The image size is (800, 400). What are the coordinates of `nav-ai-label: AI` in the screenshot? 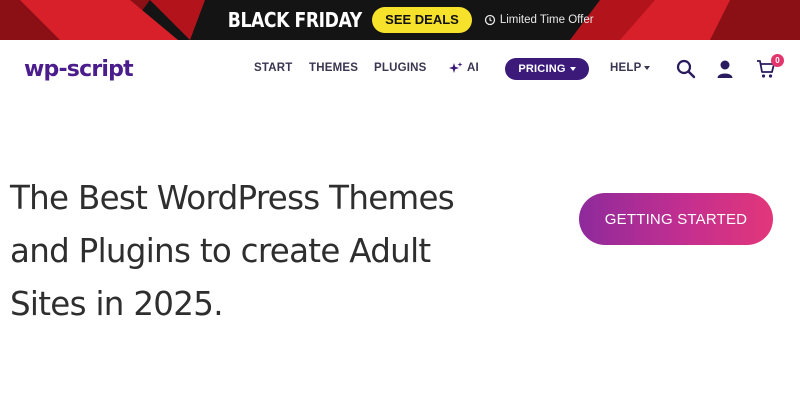 It's located at (473, 68).